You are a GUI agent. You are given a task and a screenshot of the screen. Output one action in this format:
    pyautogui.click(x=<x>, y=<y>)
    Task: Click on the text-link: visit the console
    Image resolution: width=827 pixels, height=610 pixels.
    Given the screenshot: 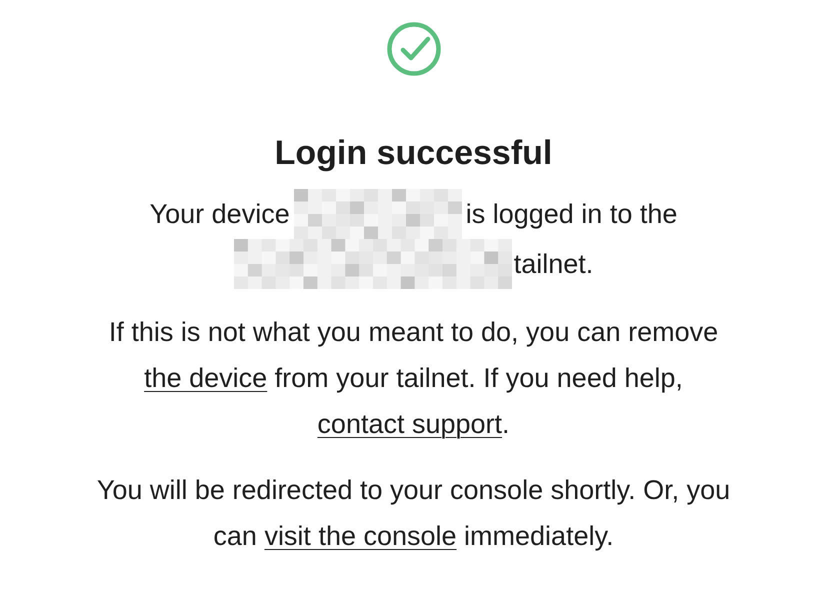 What is the action you would take?
    pyautogui.click(x=360, y=536)
    